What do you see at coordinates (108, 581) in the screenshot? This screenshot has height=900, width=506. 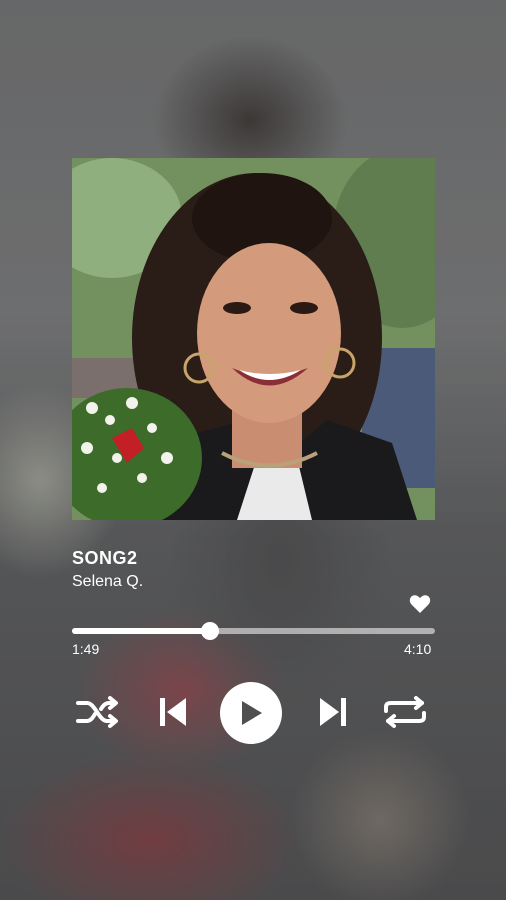 I see `artist-name: Selena Q.` at bounding box center [108, 581].